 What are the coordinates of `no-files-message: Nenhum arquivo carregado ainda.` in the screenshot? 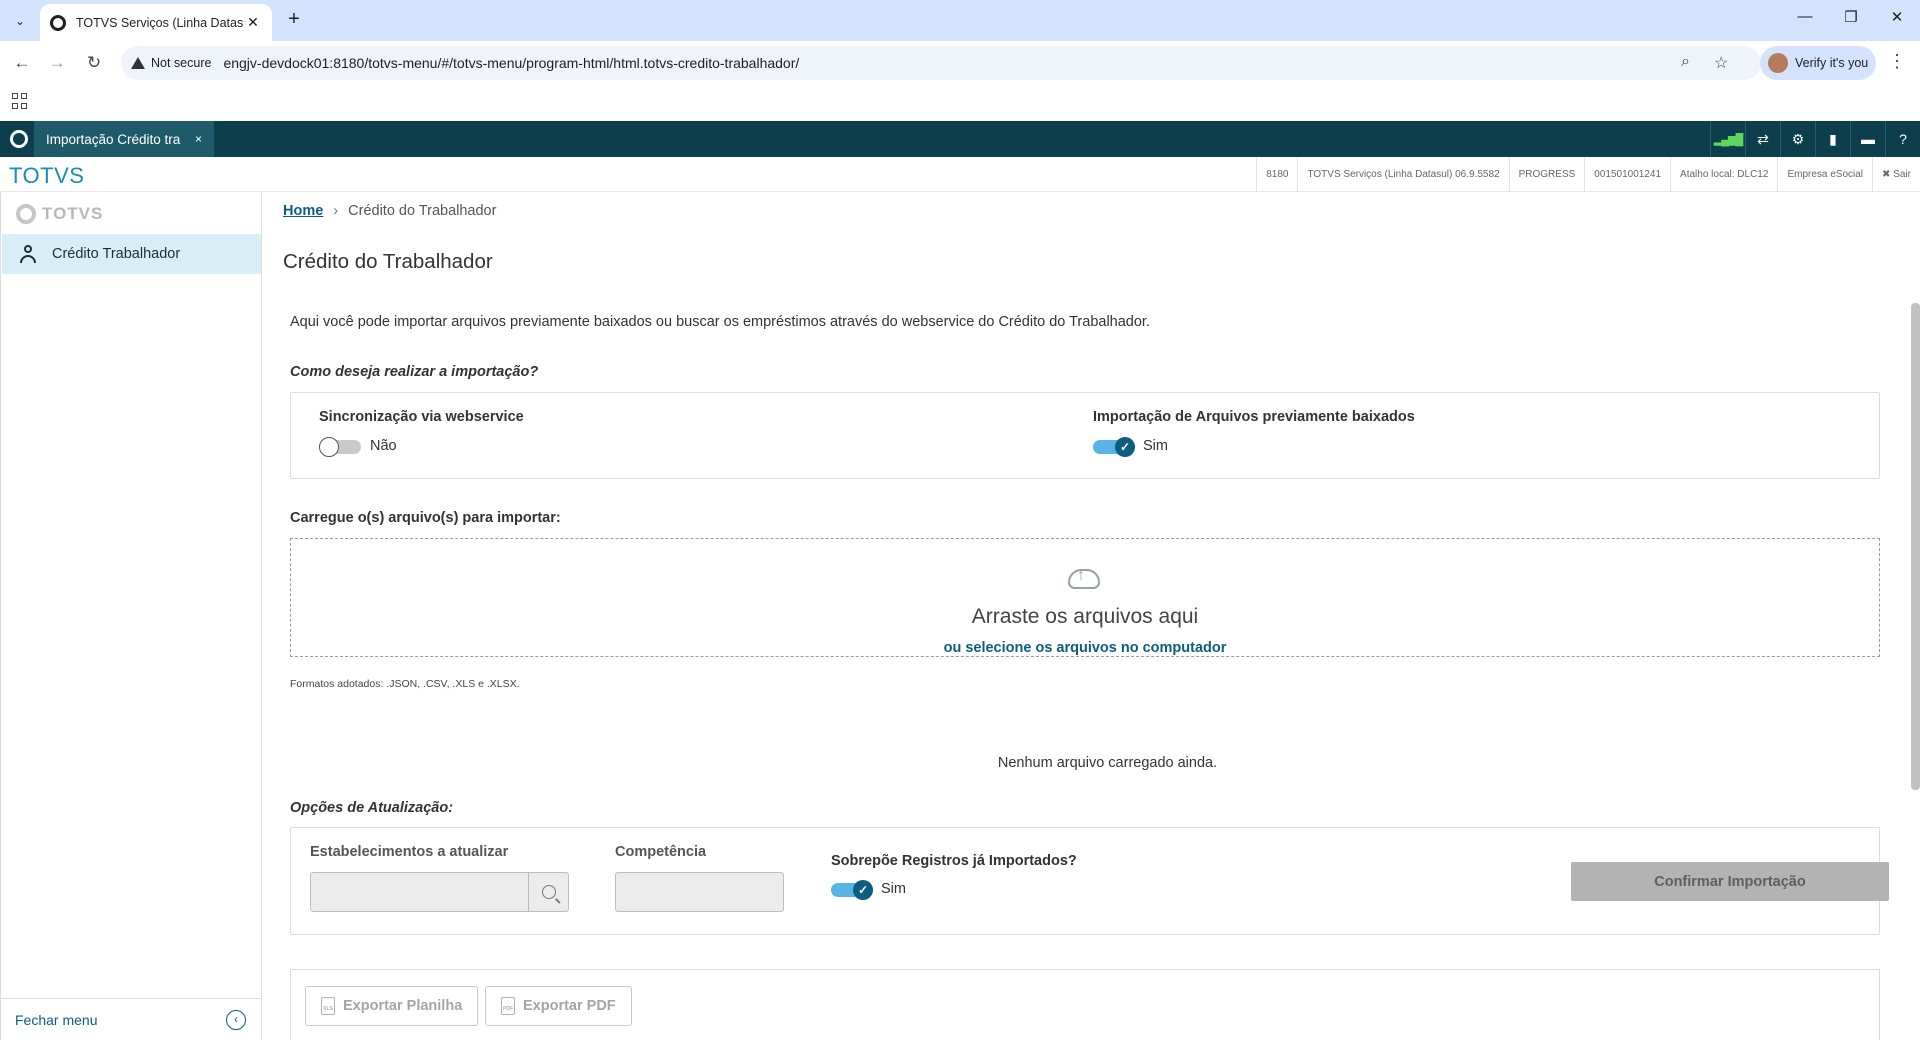 It's located at (1107, 763).